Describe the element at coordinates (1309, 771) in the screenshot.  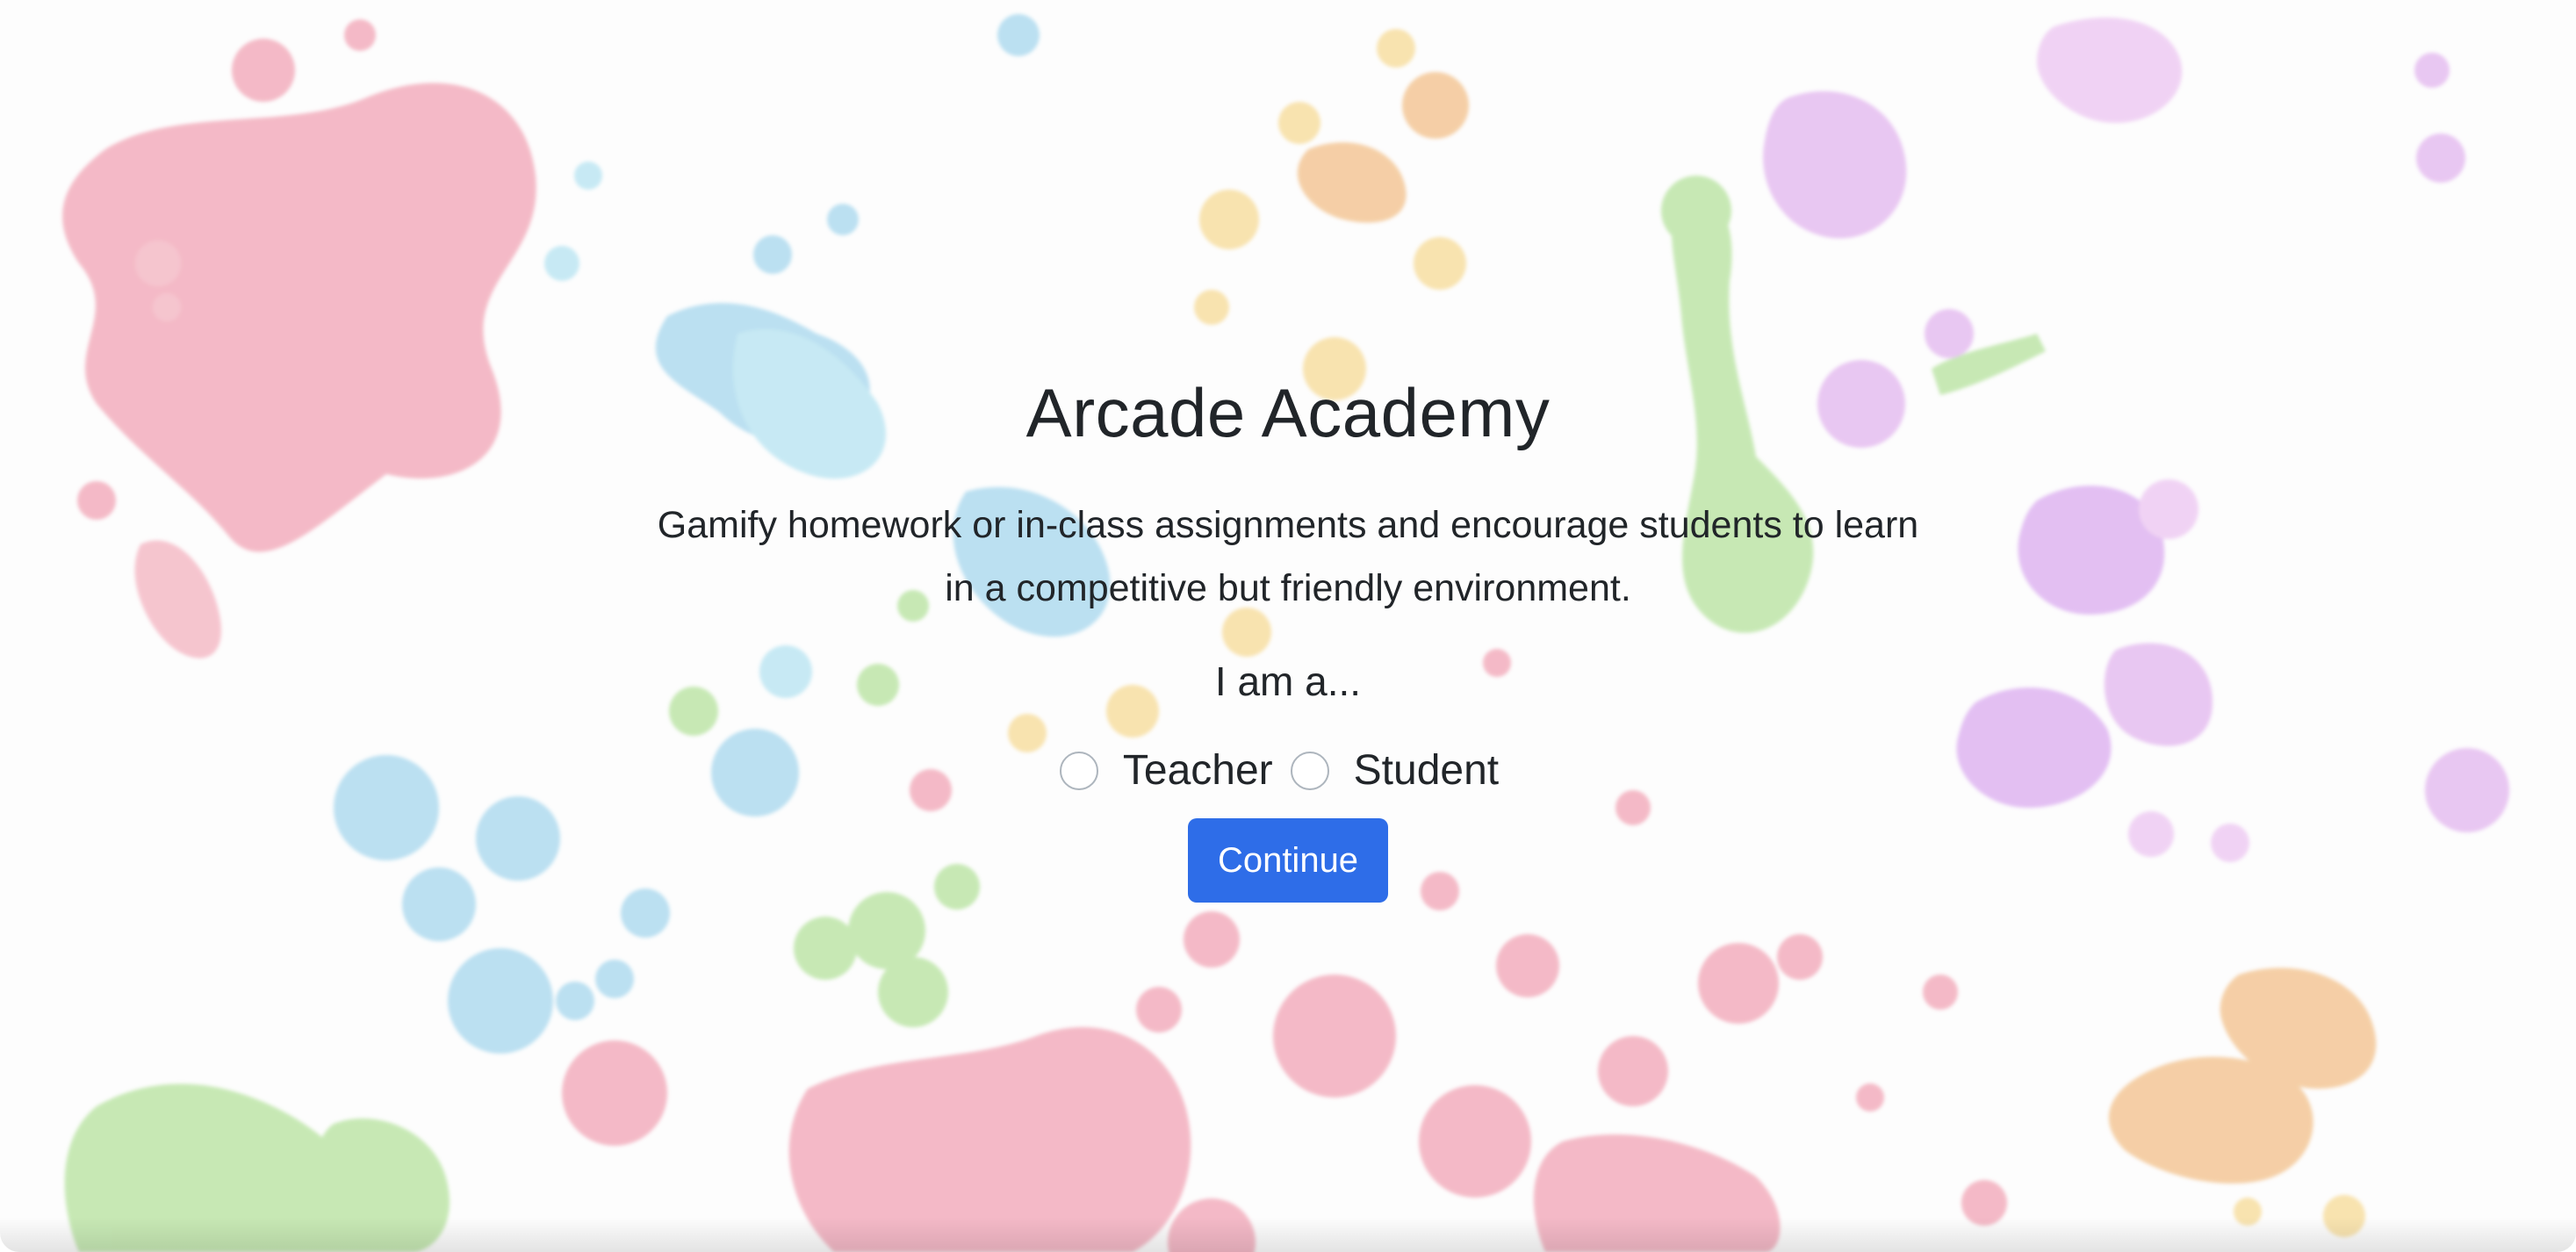
I see `student-radio` at that location.